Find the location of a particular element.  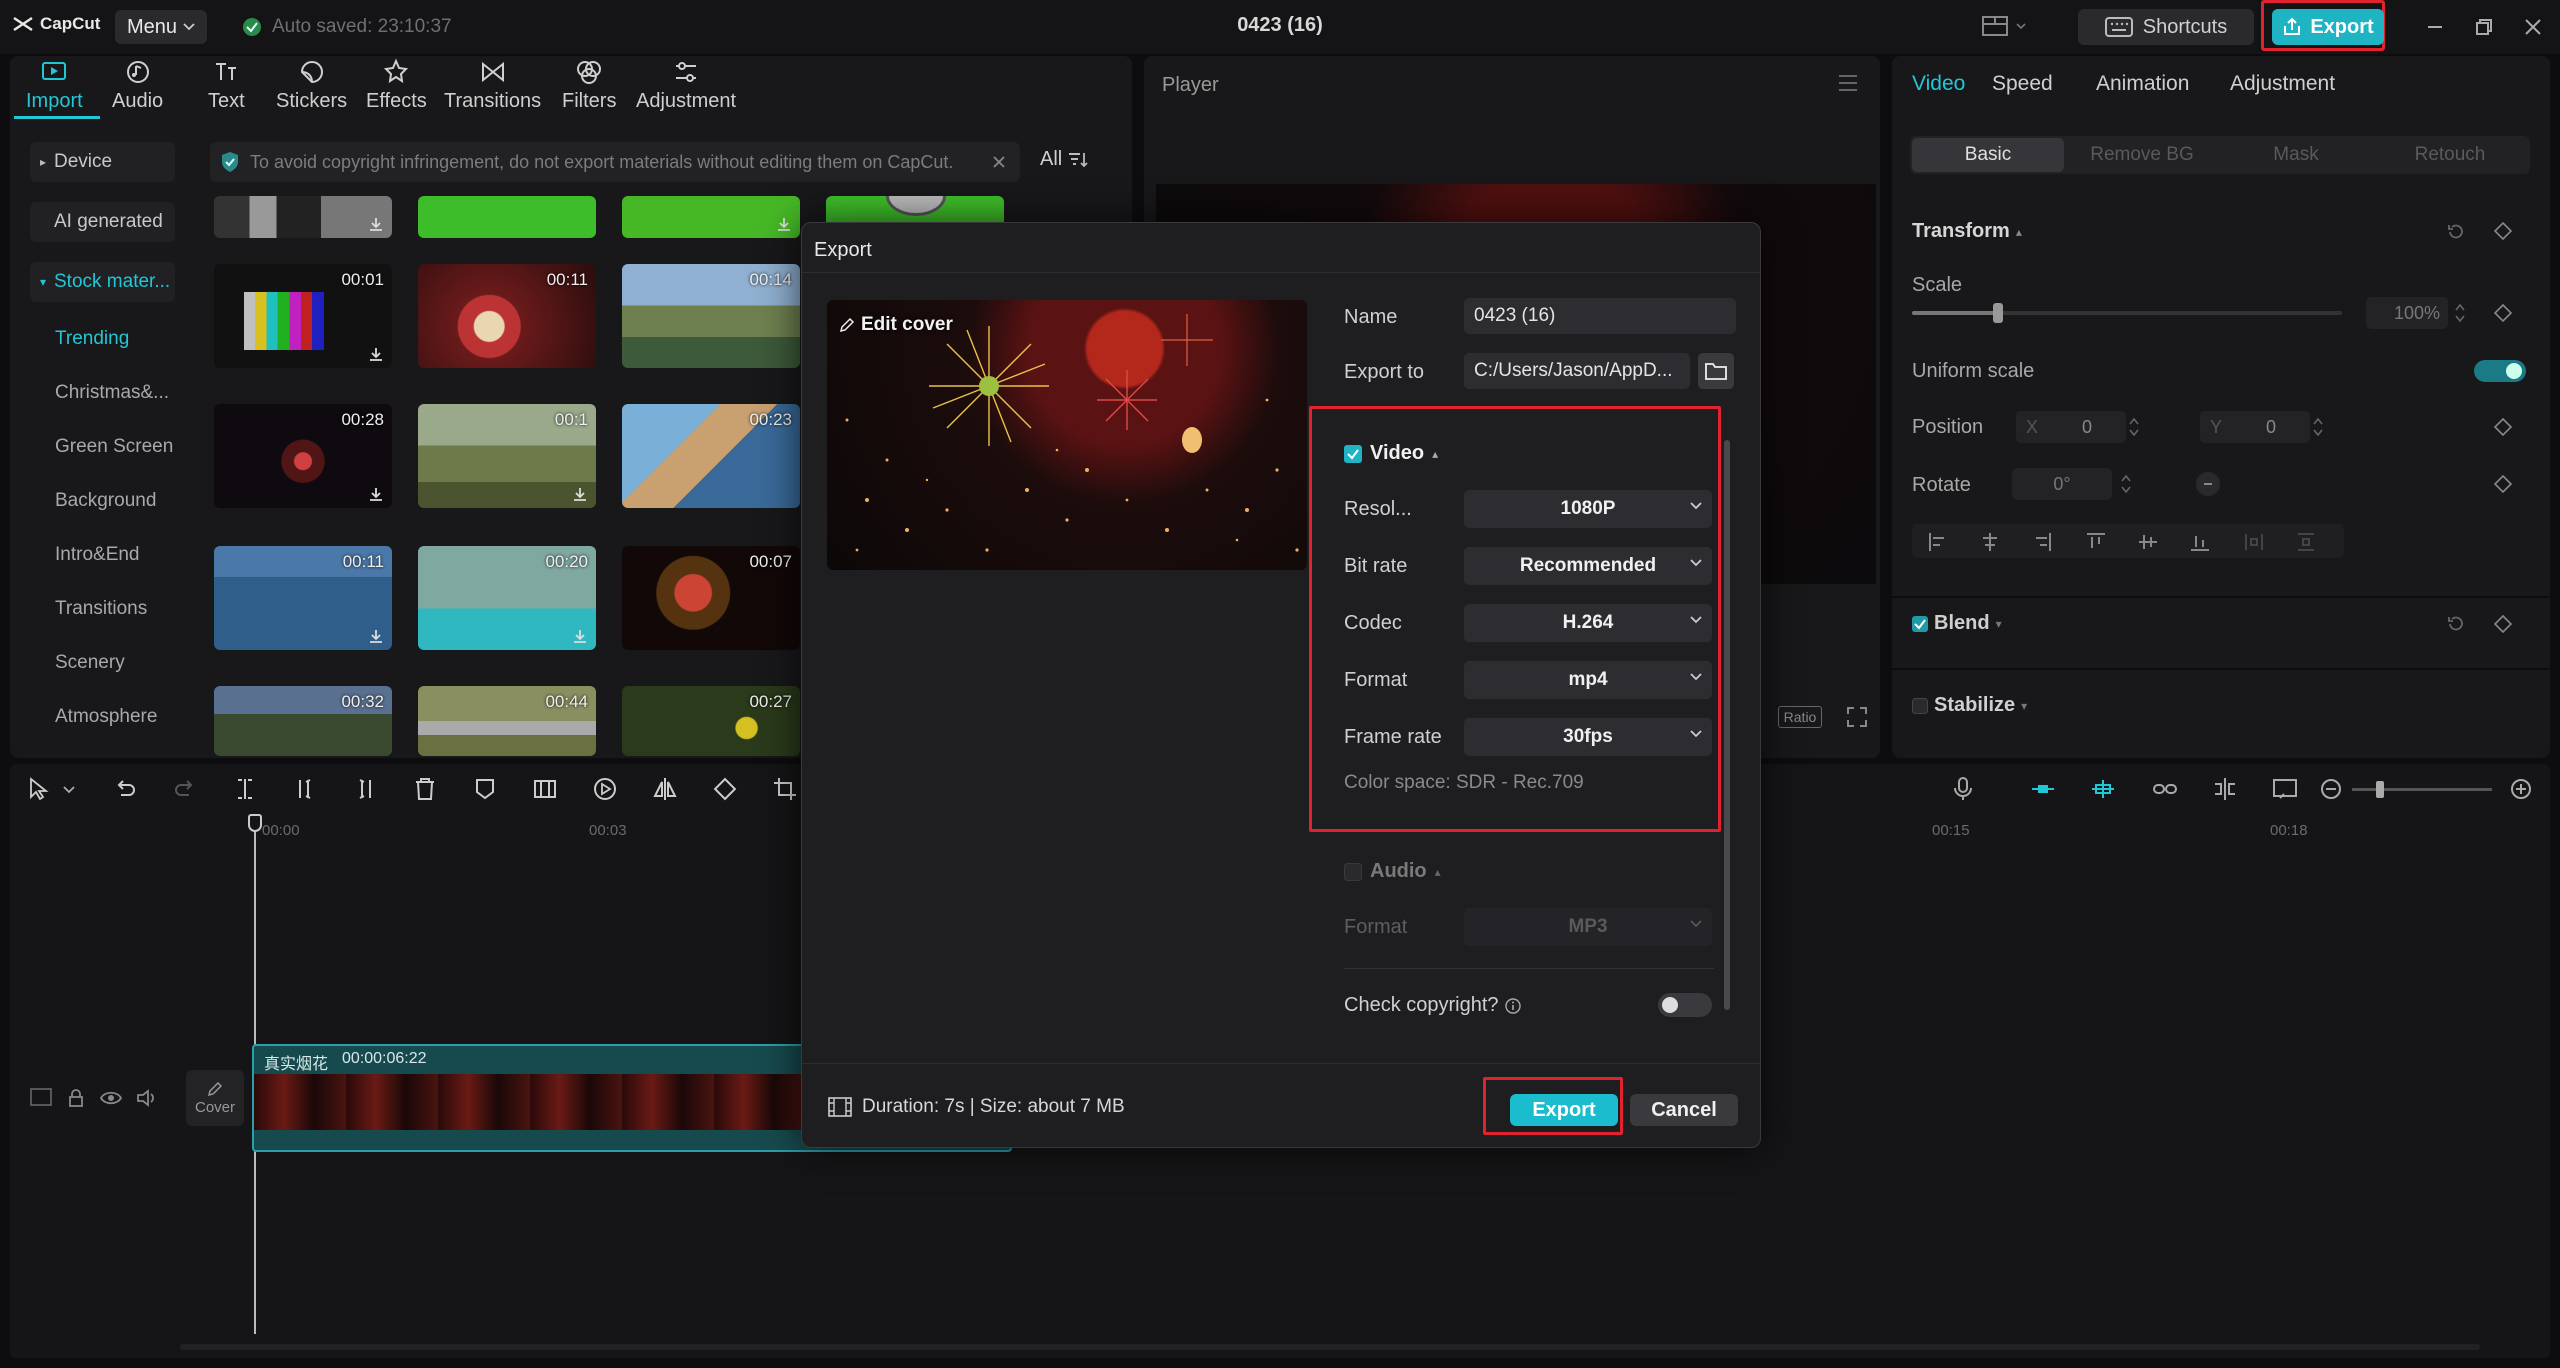

position-y-field: Y 0 is located at coordinates (2255, 427).